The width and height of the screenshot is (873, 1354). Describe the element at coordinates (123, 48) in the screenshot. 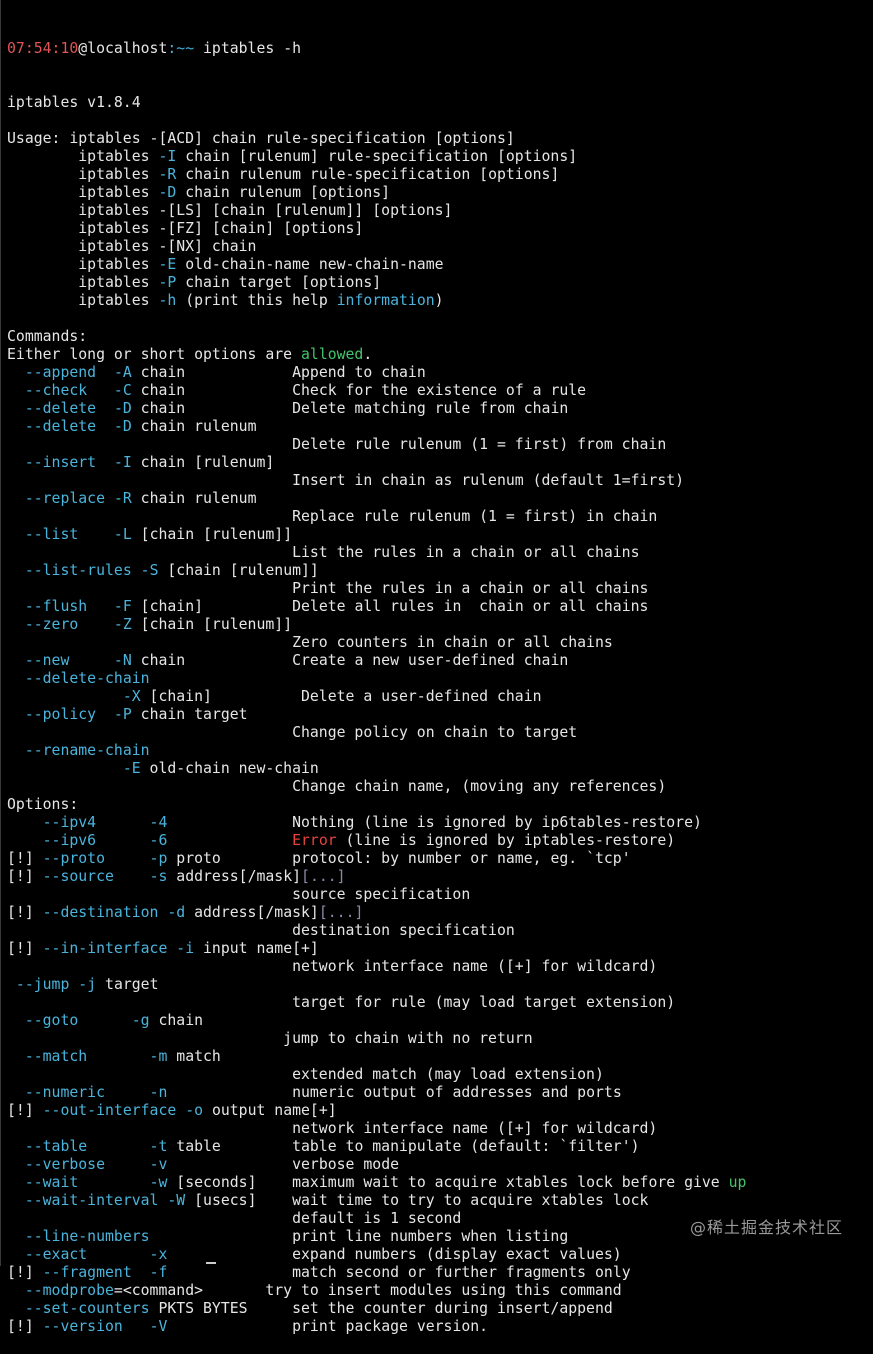

I see `prompt-host: @localhost` at that location.